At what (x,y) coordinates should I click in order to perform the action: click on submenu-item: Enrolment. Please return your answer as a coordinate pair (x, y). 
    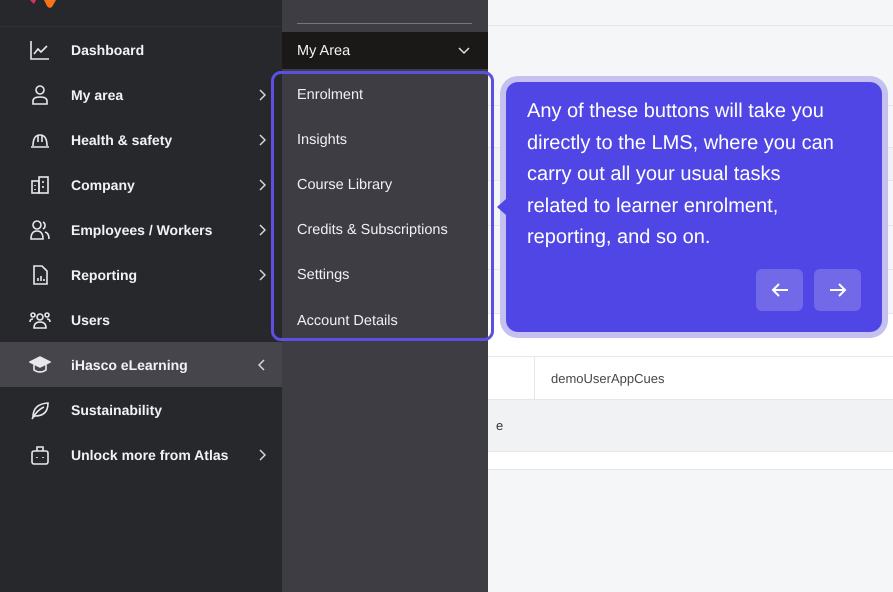
    Looking at the image, I should click on (385, 95).